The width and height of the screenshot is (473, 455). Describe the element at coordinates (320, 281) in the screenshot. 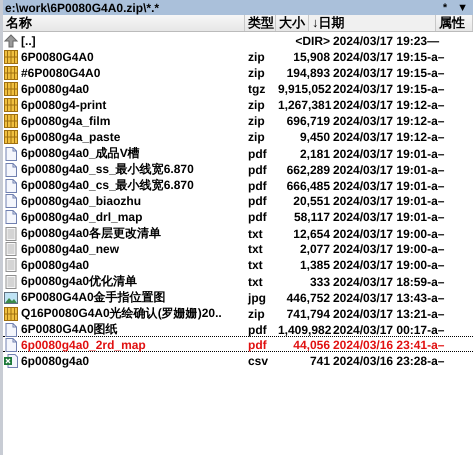

I see `file-size: 333` at that location.